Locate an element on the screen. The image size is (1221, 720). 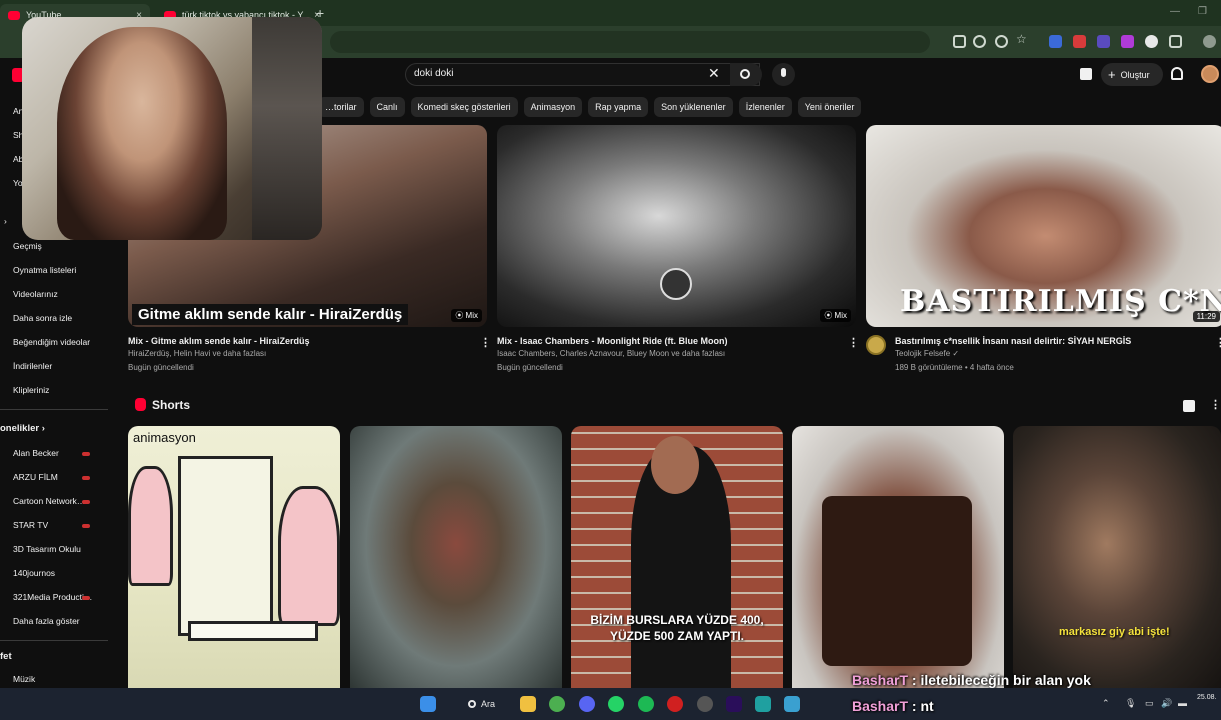
mix-badge: ⦿ Mix is located at coordinates (835, 315).